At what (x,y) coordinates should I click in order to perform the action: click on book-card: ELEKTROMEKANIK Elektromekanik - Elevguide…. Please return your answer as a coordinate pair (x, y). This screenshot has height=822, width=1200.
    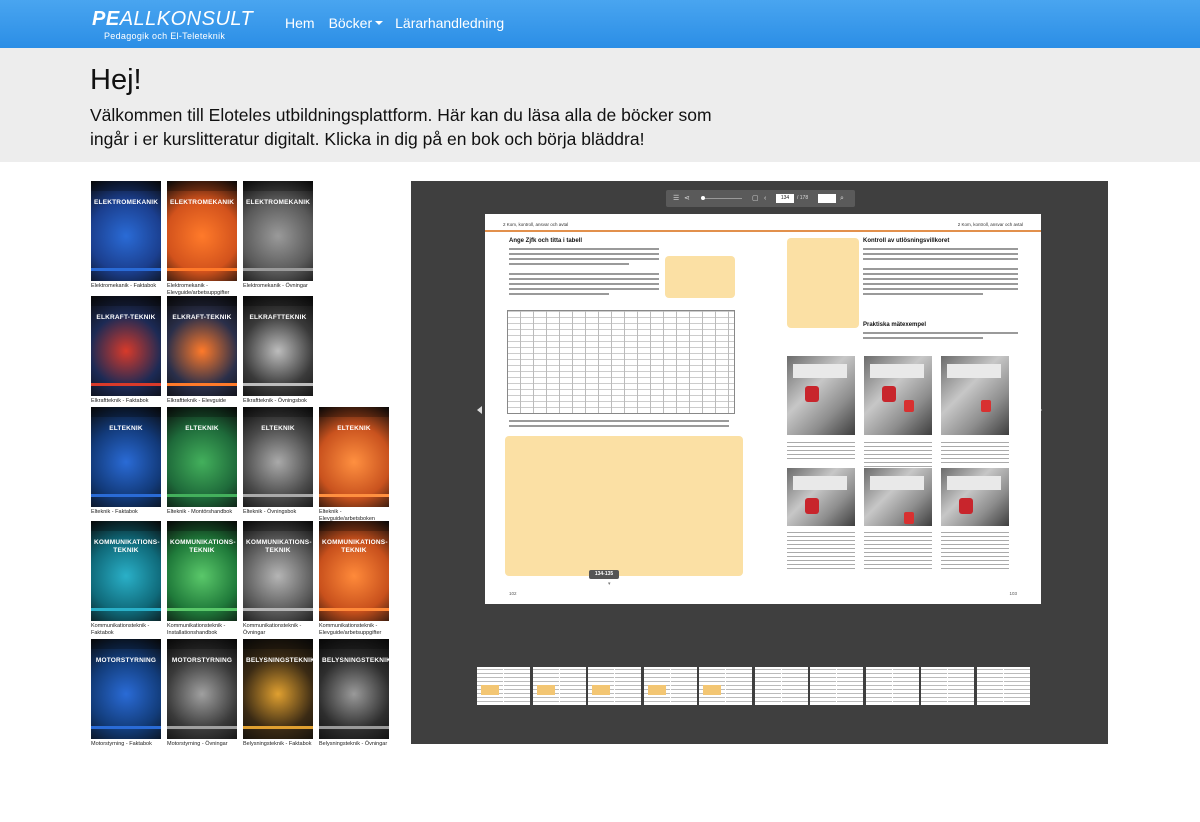
    Looking at the image, I should click on (202, 238).